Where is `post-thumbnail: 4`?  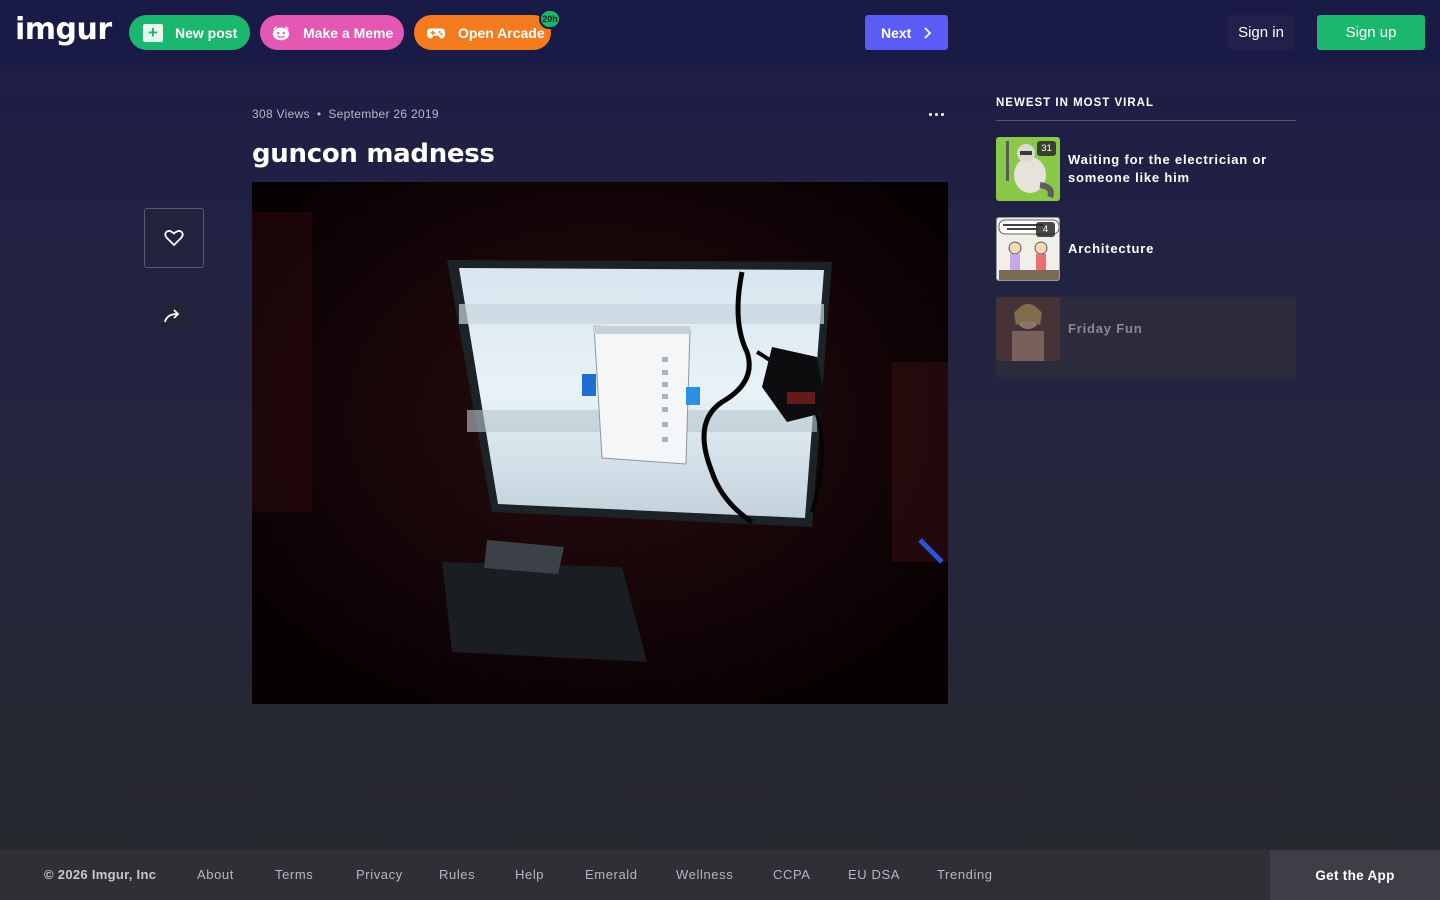 post-thumbnail: 4 is located at coordinates (1028, 249).